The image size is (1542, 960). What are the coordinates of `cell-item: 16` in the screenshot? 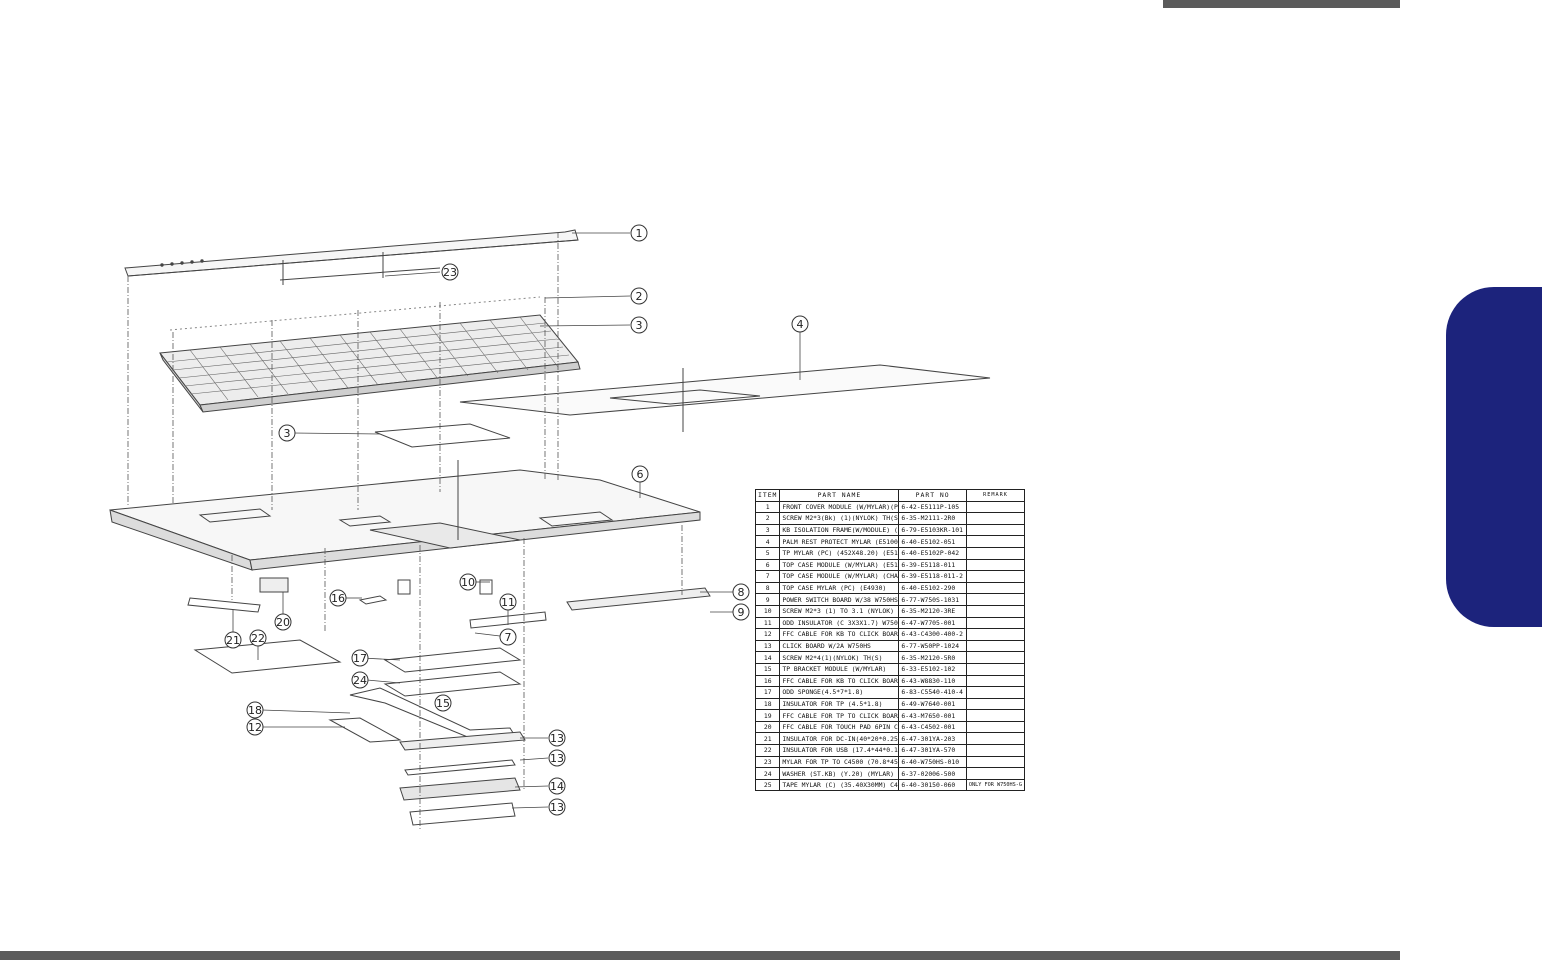 It's located at (767, 681).